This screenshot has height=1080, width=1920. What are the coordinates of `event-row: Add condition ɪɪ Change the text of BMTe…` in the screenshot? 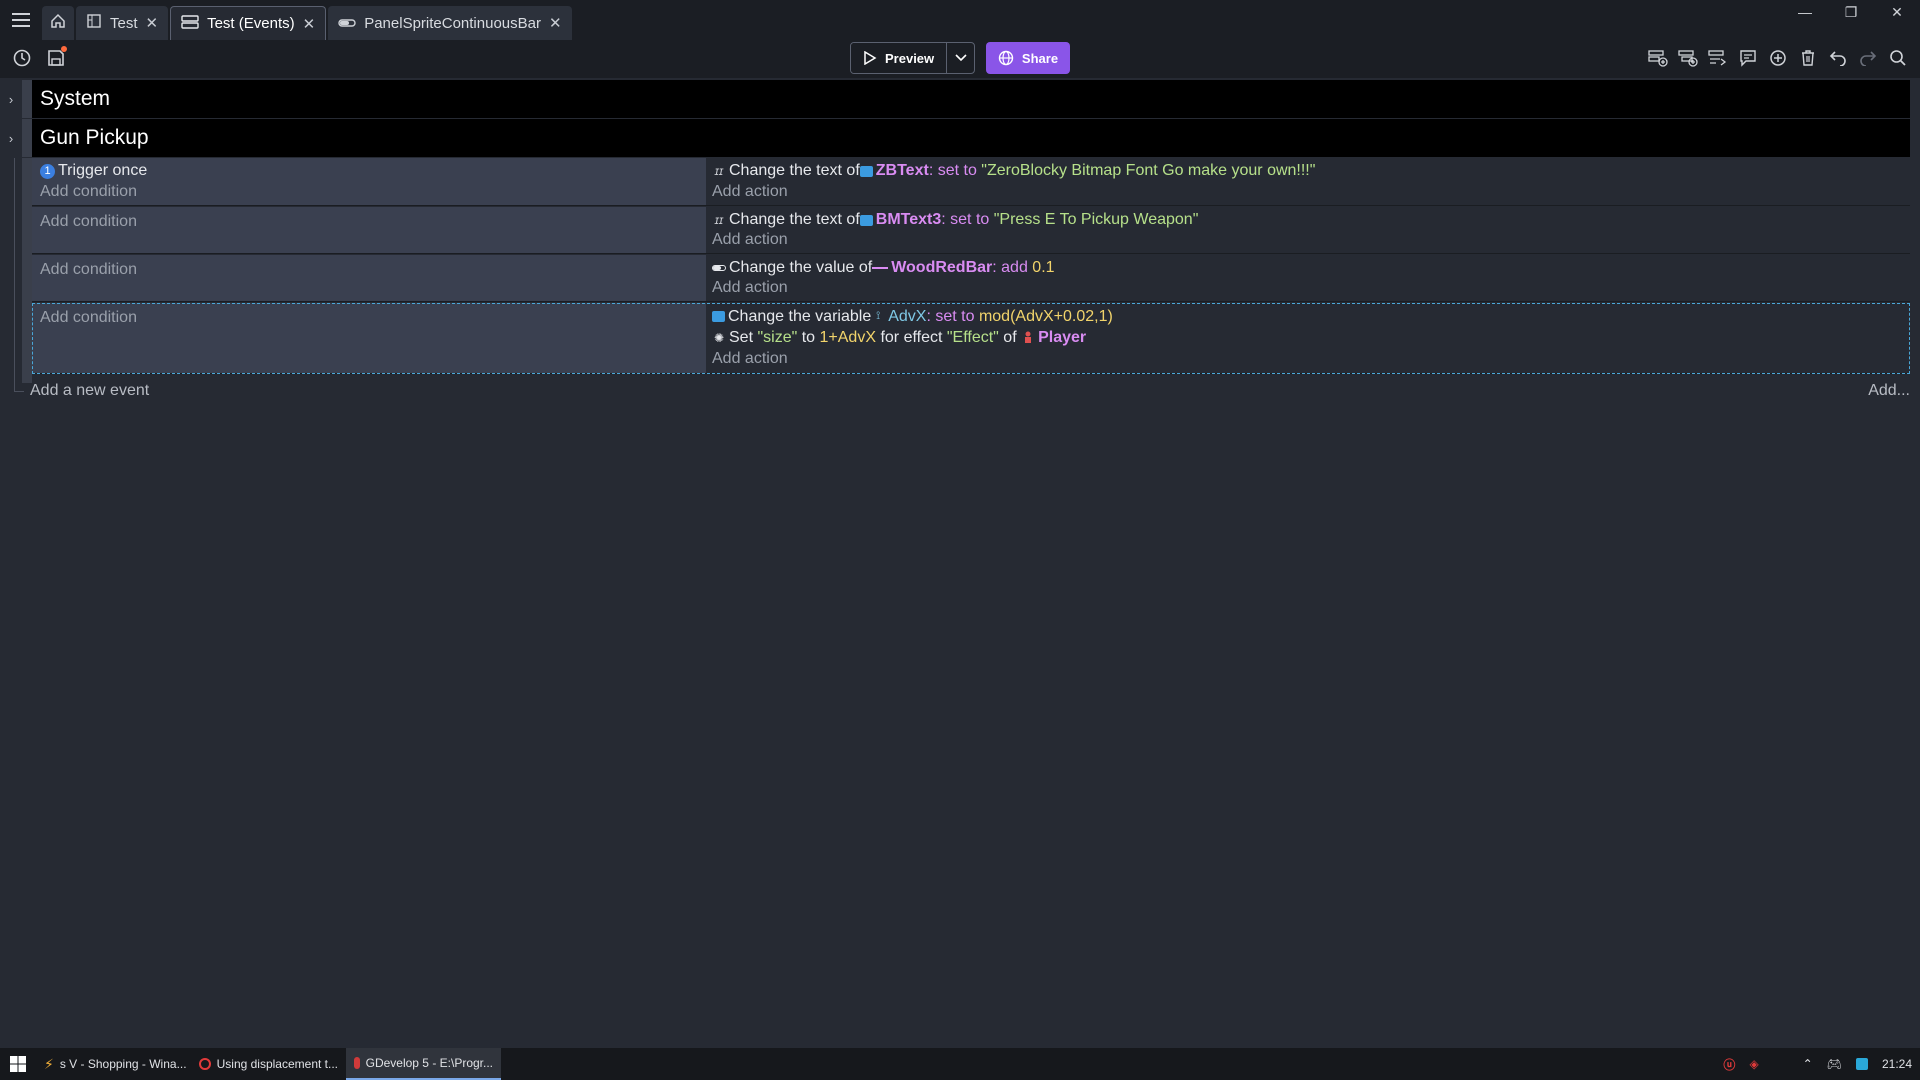 It's located at (971, 230).